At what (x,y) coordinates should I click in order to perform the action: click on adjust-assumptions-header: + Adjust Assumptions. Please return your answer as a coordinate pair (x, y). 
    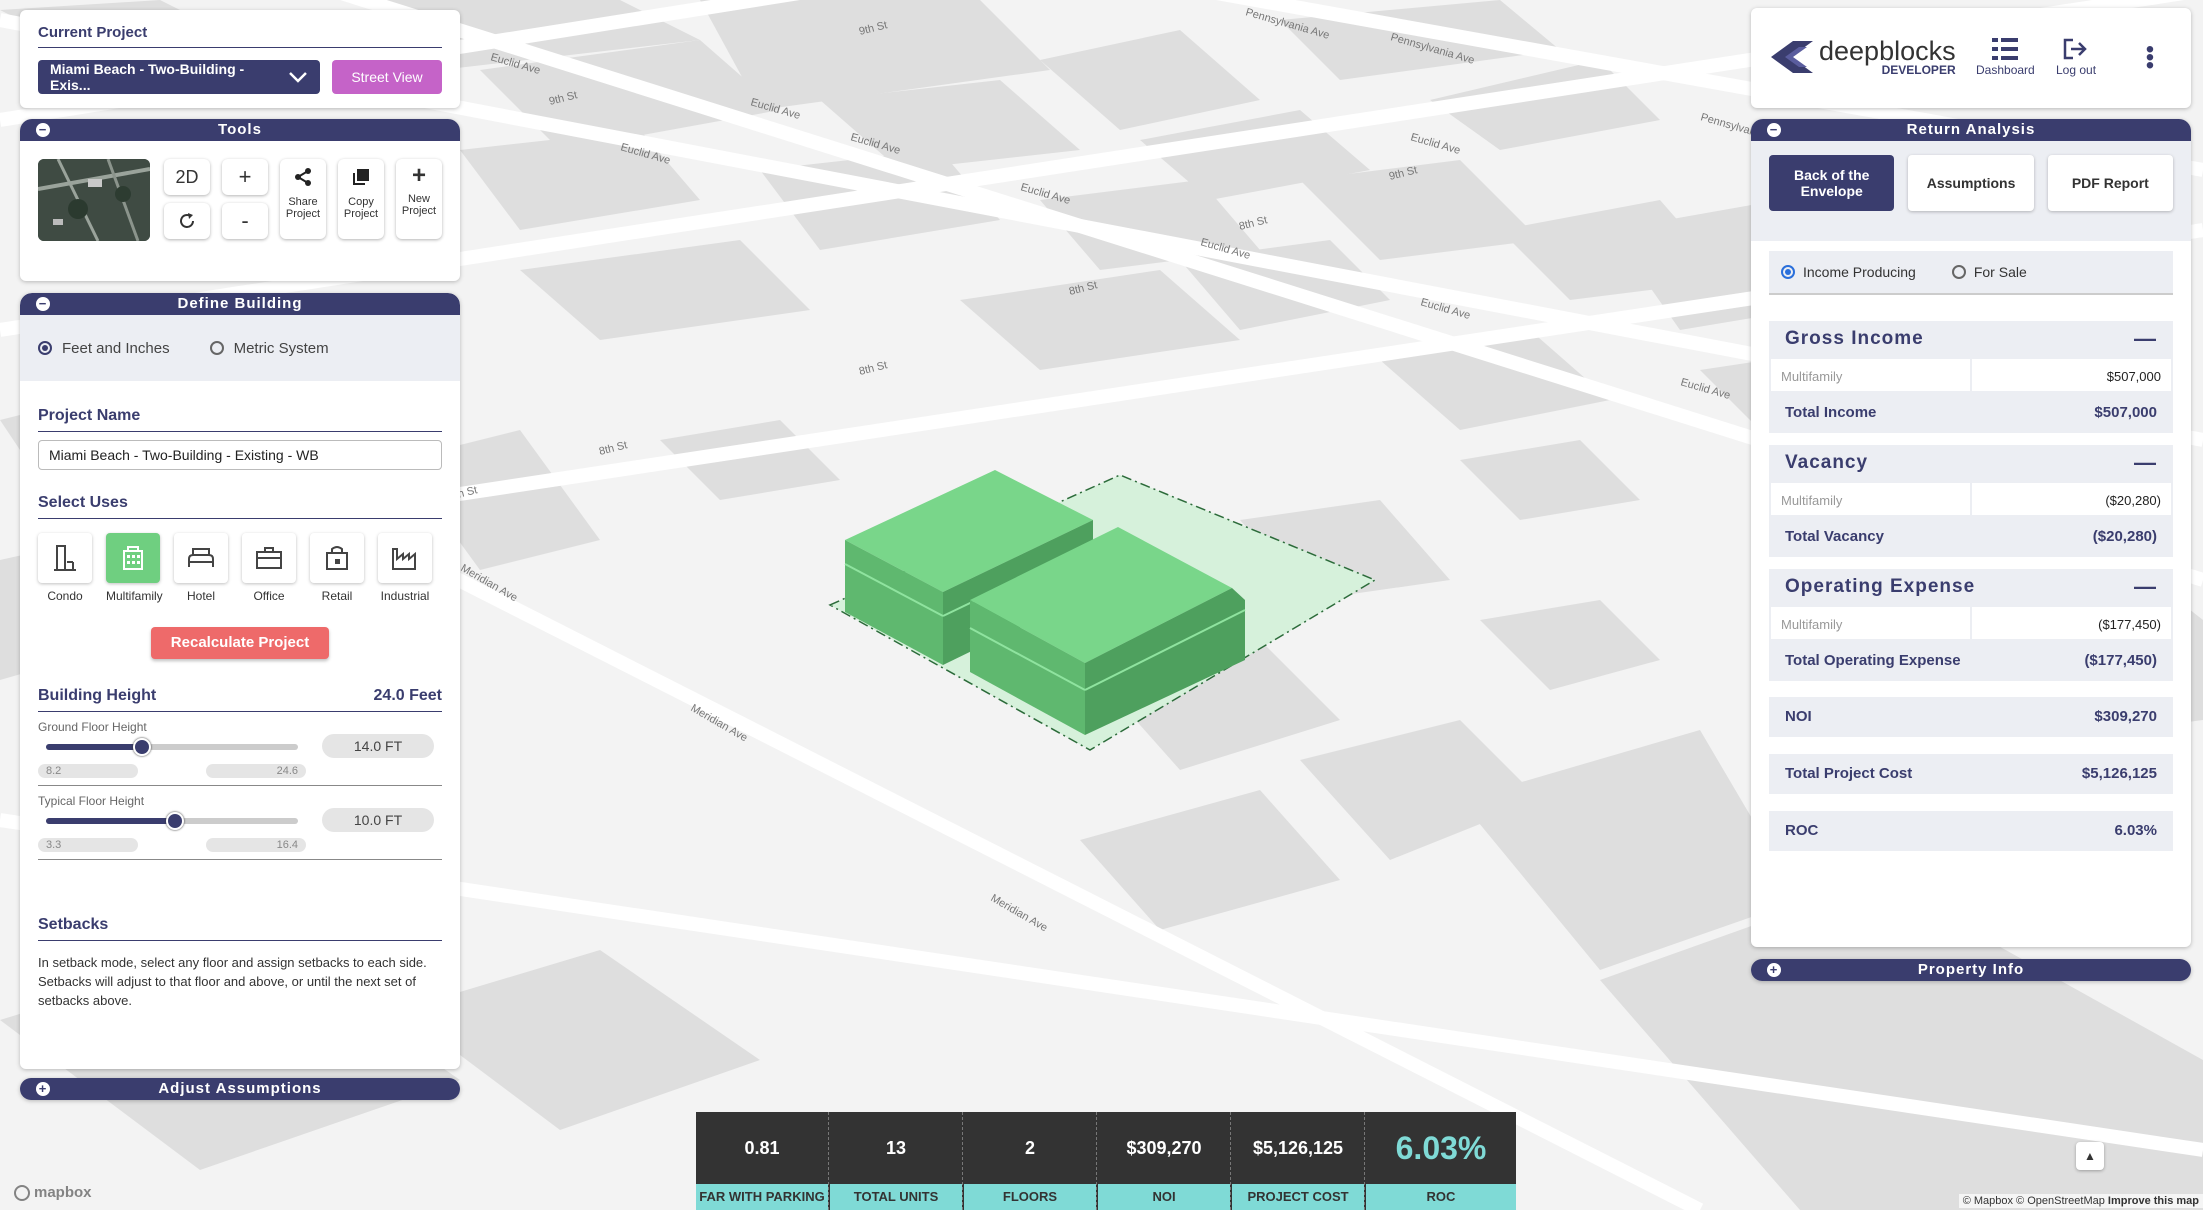
    Looking at the image, I should click on (240, 1089).